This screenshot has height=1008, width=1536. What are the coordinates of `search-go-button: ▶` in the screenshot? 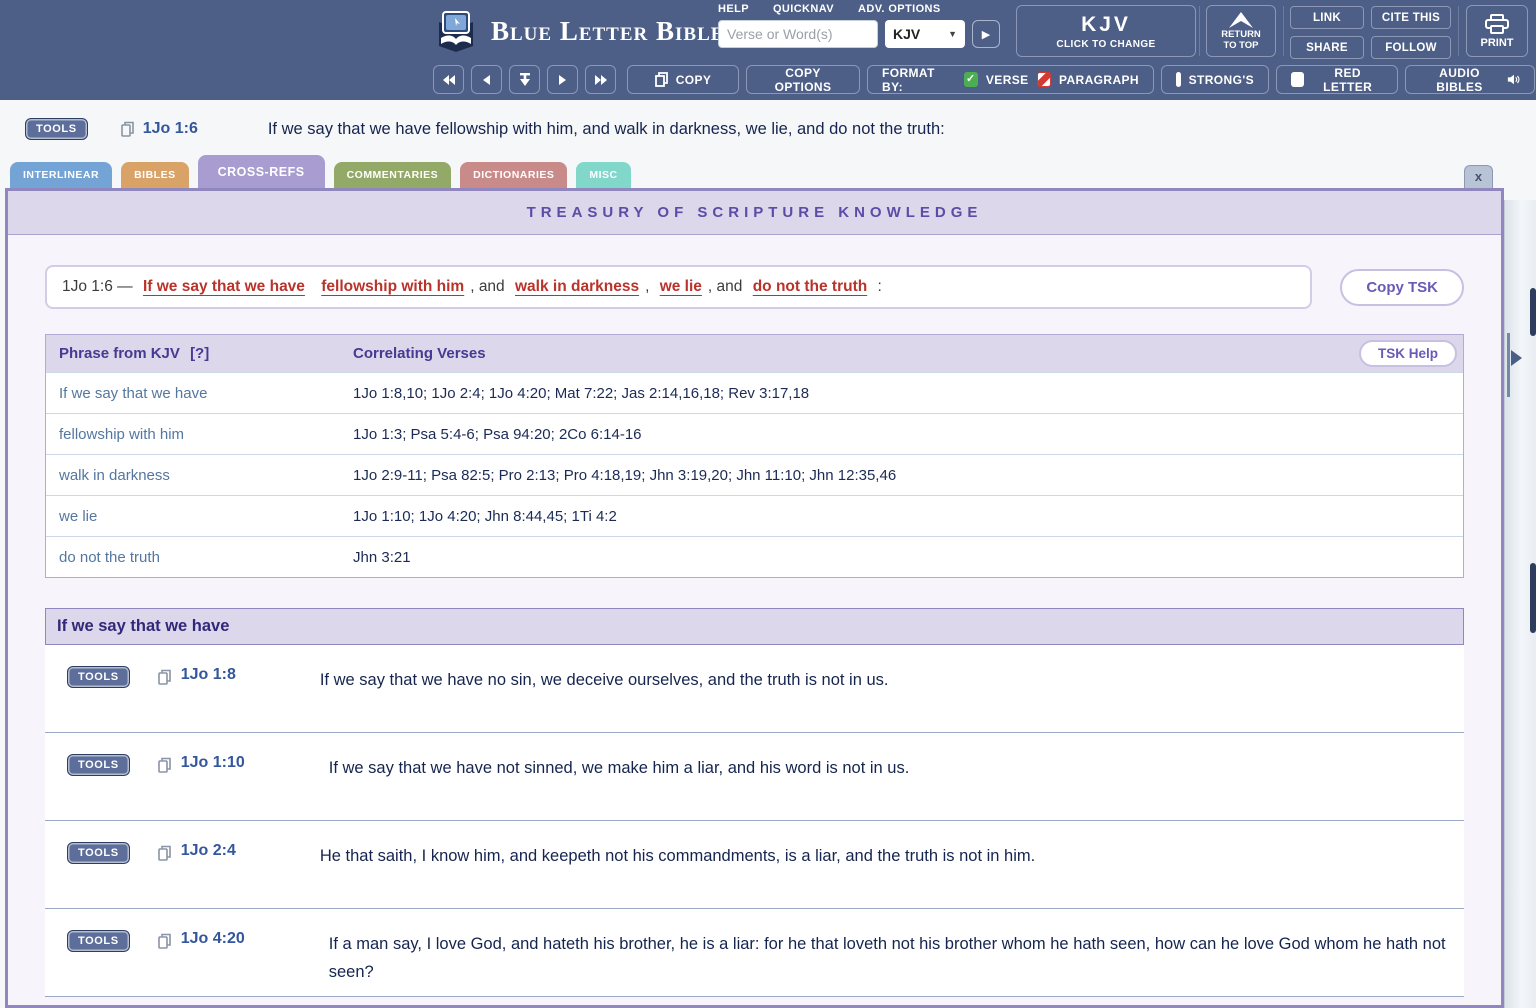 It's located at (986, 34).